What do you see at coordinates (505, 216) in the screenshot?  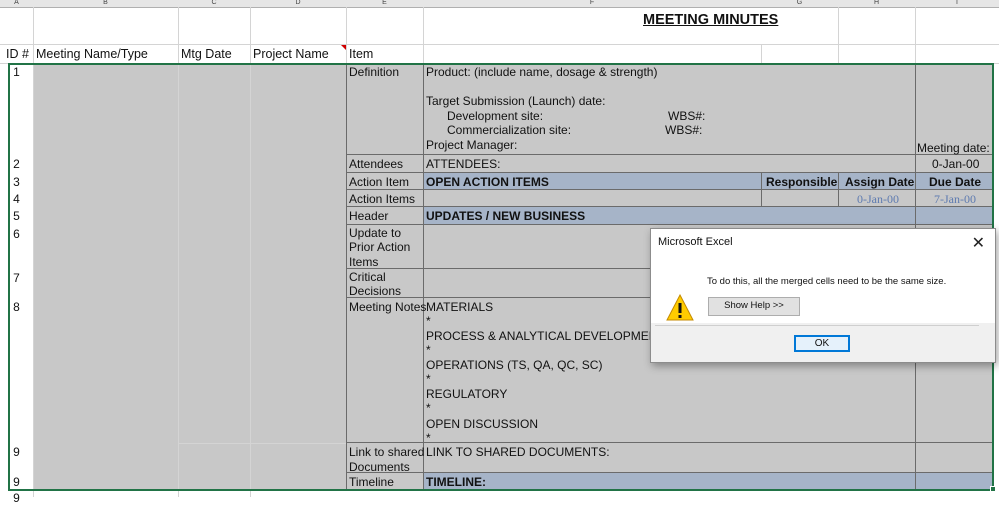 I see `updates-header: UPDATES / NEW BUSINESS` at bounding box center [505, 216].